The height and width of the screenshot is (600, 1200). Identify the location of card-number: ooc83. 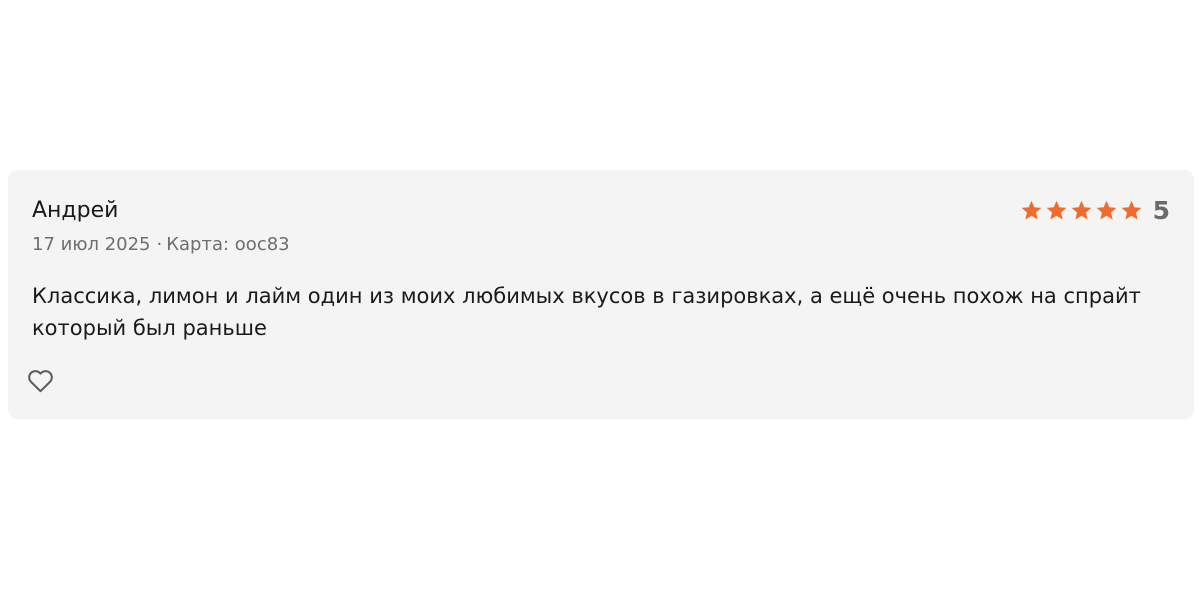
(262, 244).